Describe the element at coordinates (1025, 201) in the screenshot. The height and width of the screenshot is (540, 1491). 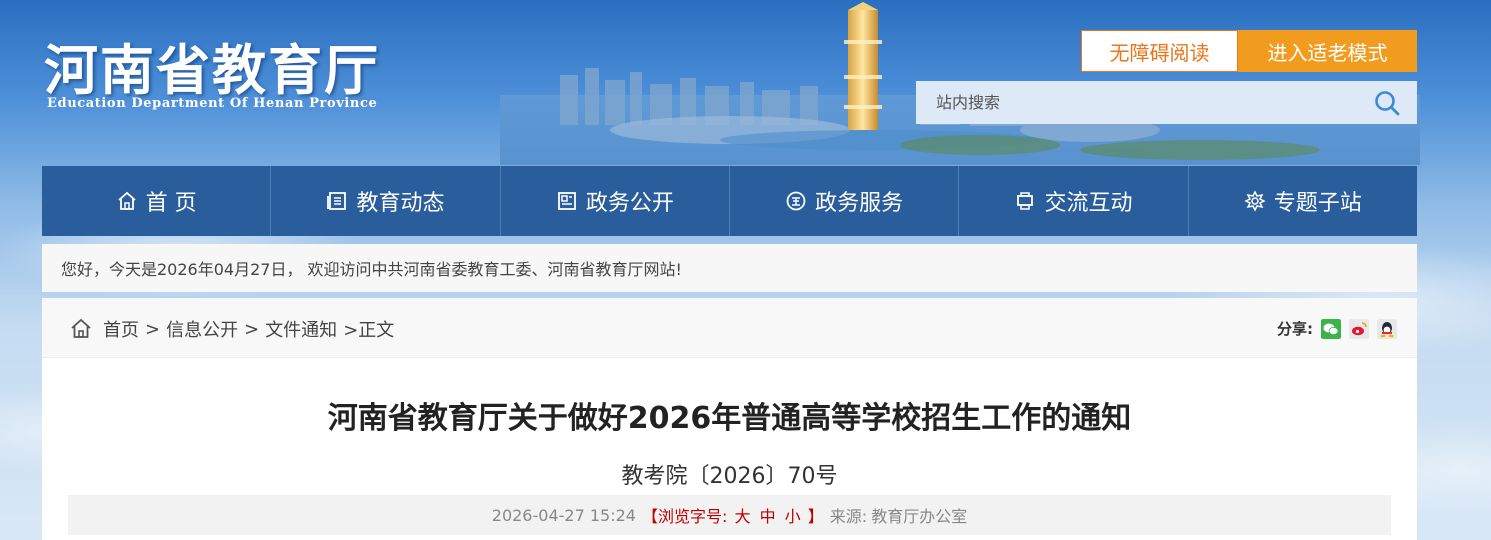
I see `interact-icon` at that location.